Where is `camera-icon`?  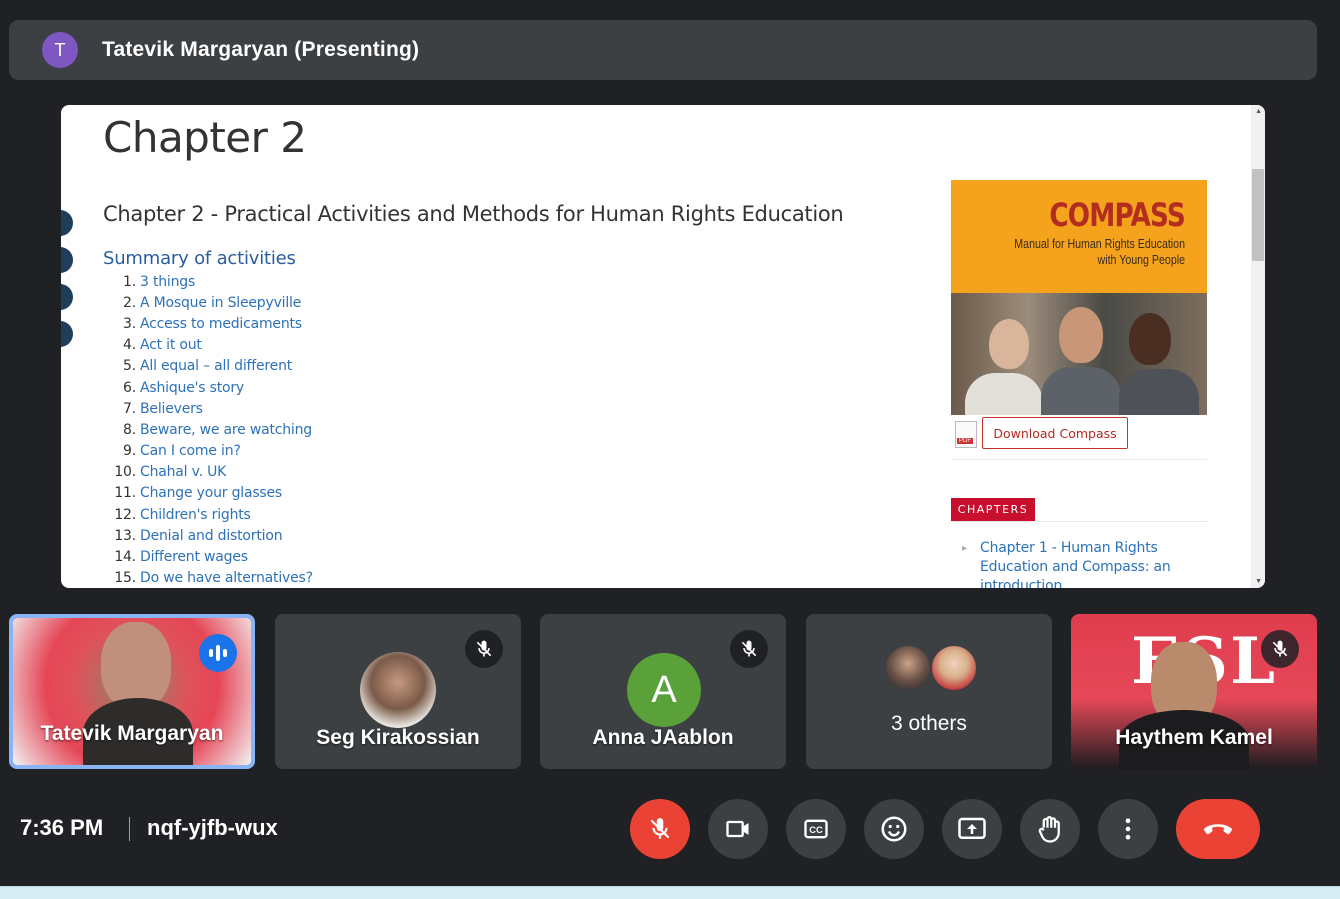
camera-icon is located at coordinates (737, 829).